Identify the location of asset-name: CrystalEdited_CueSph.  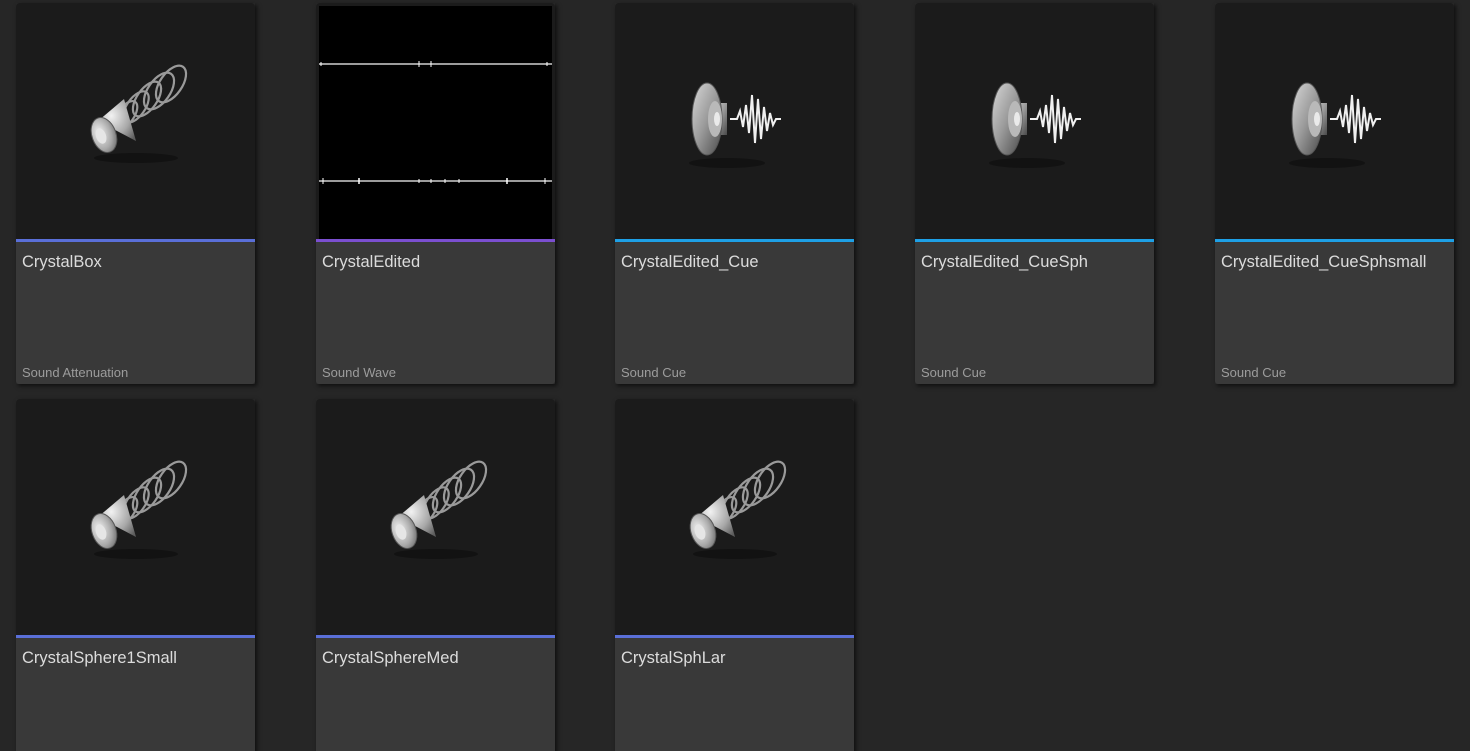
(1004, 262).